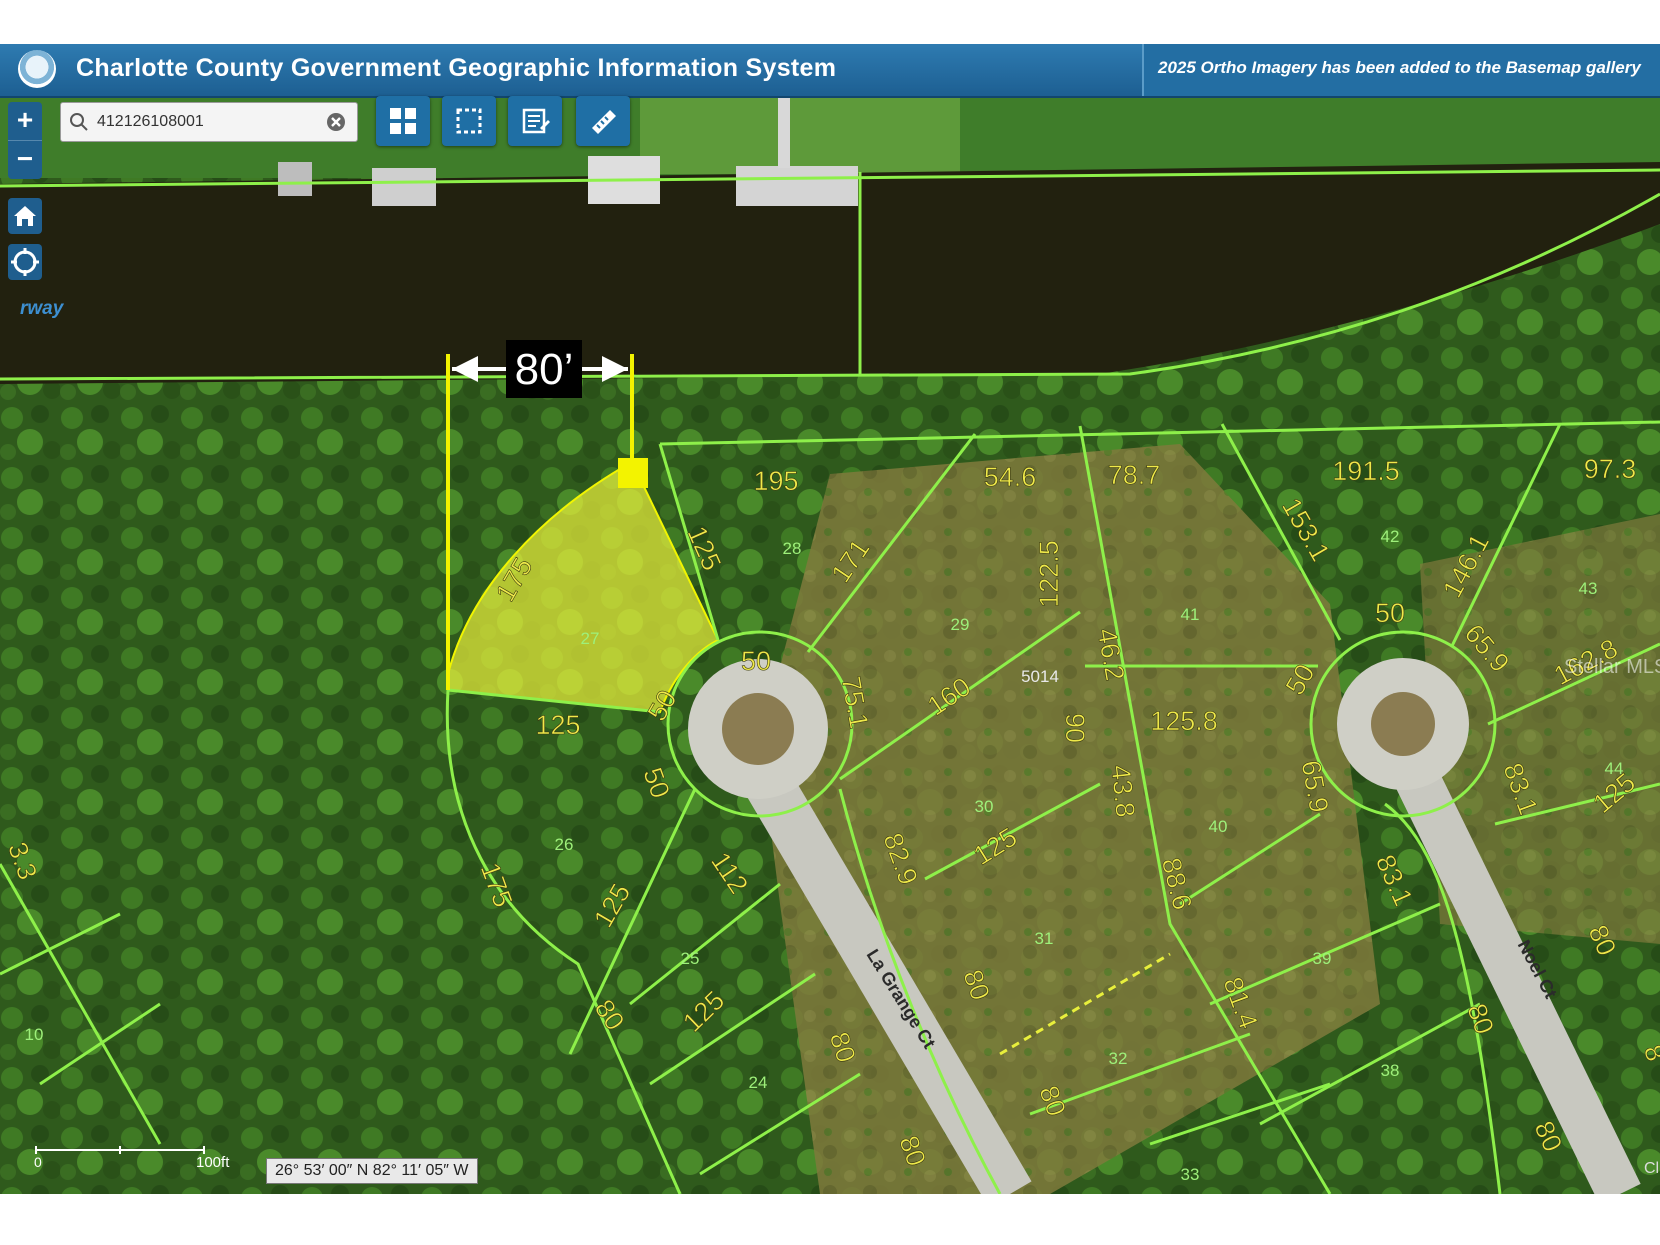  I want to click on lot-number: 42, so click(1390, 536).